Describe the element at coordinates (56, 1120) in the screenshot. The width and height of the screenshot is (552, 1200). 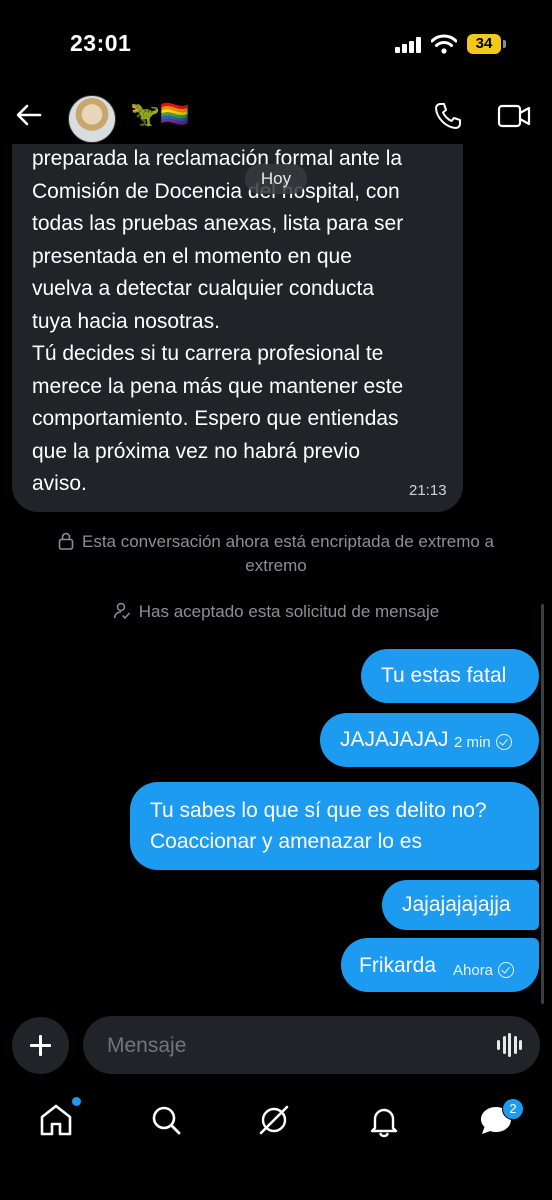
I see `home-icon` at that location.